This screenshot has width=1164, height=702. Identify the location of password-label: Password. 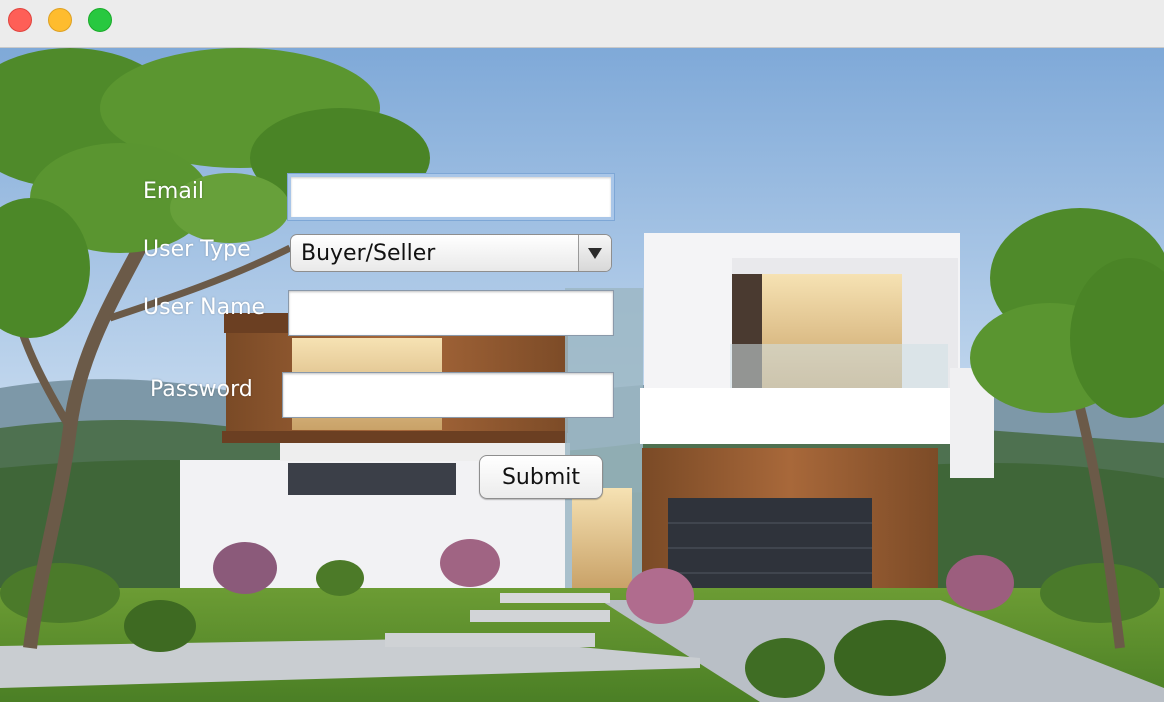
(201, 389).